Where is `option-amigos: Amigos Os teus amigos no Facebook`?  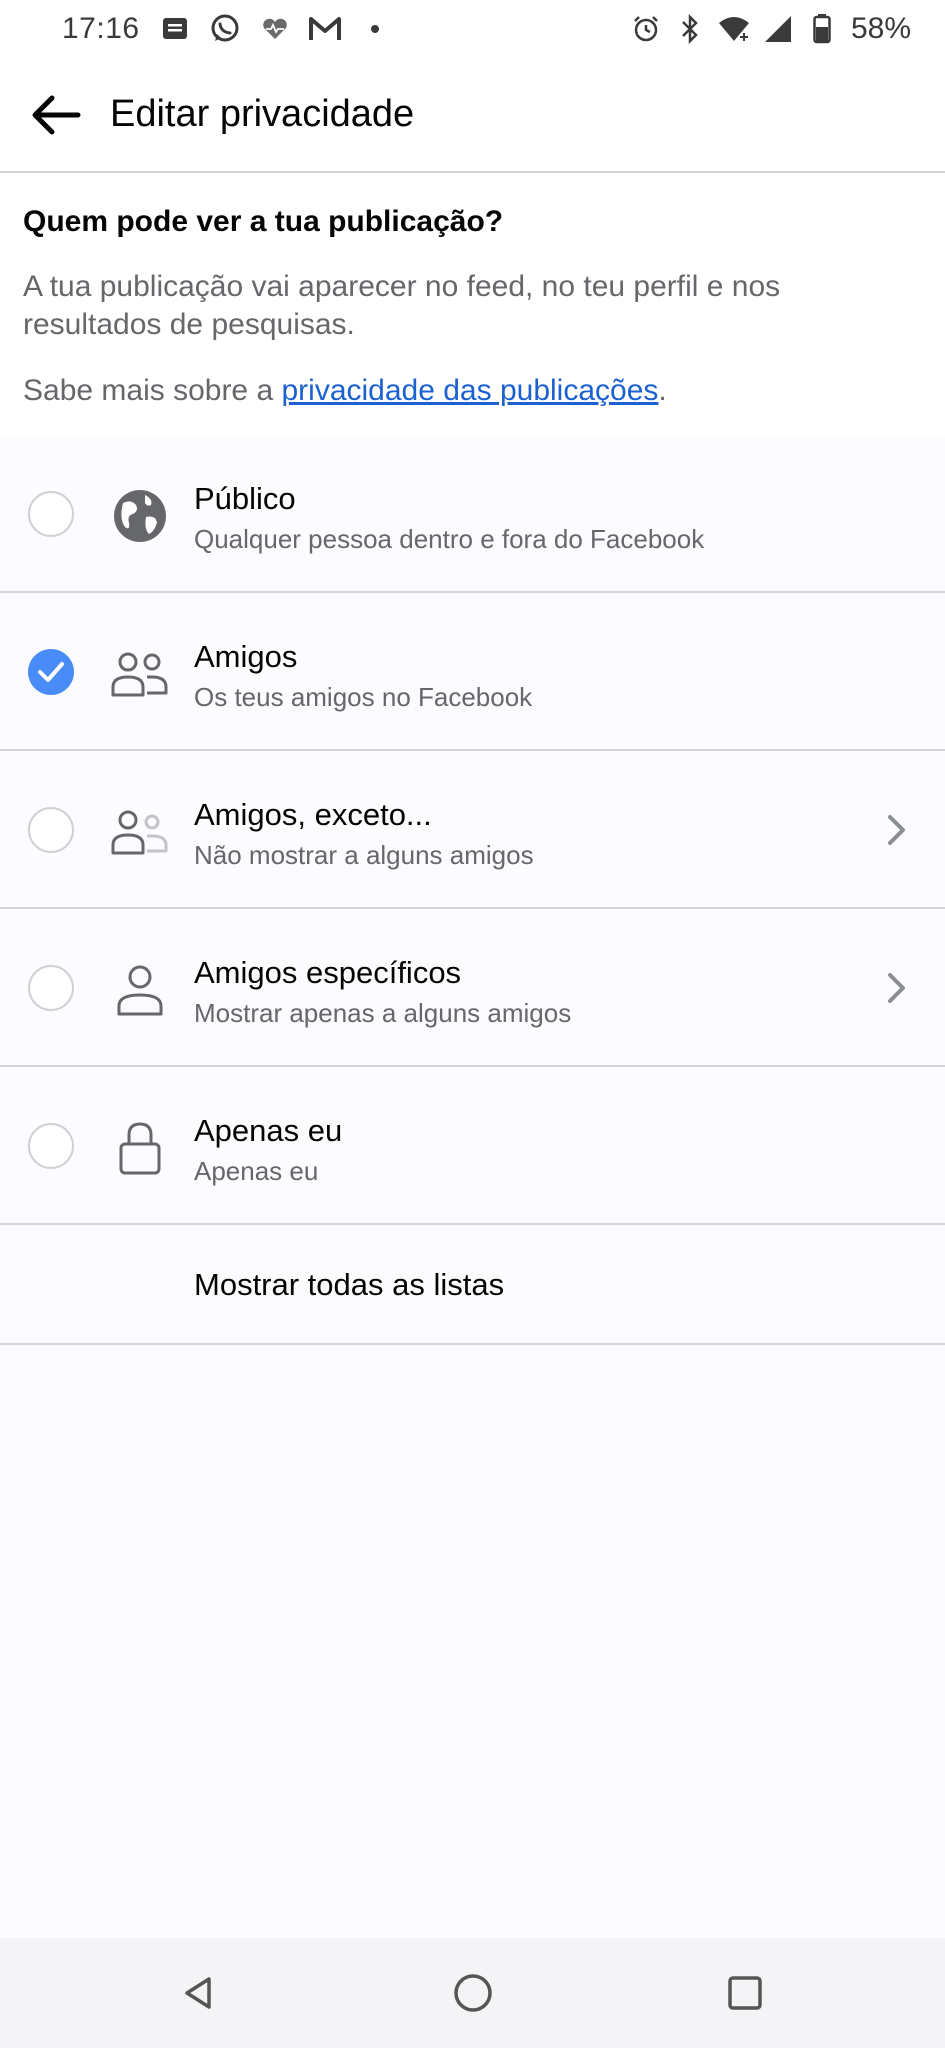 option-amigos: Amigos Os teus amigos no Facebook is located at coordinates (472, 672).